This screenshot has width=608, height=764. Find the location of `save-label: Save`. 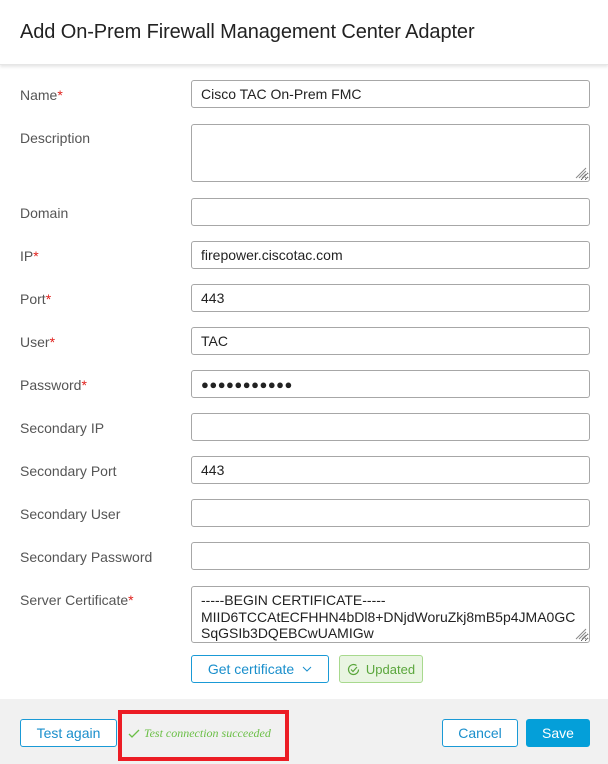

save-label: Save is located at coordinates (558, 733).